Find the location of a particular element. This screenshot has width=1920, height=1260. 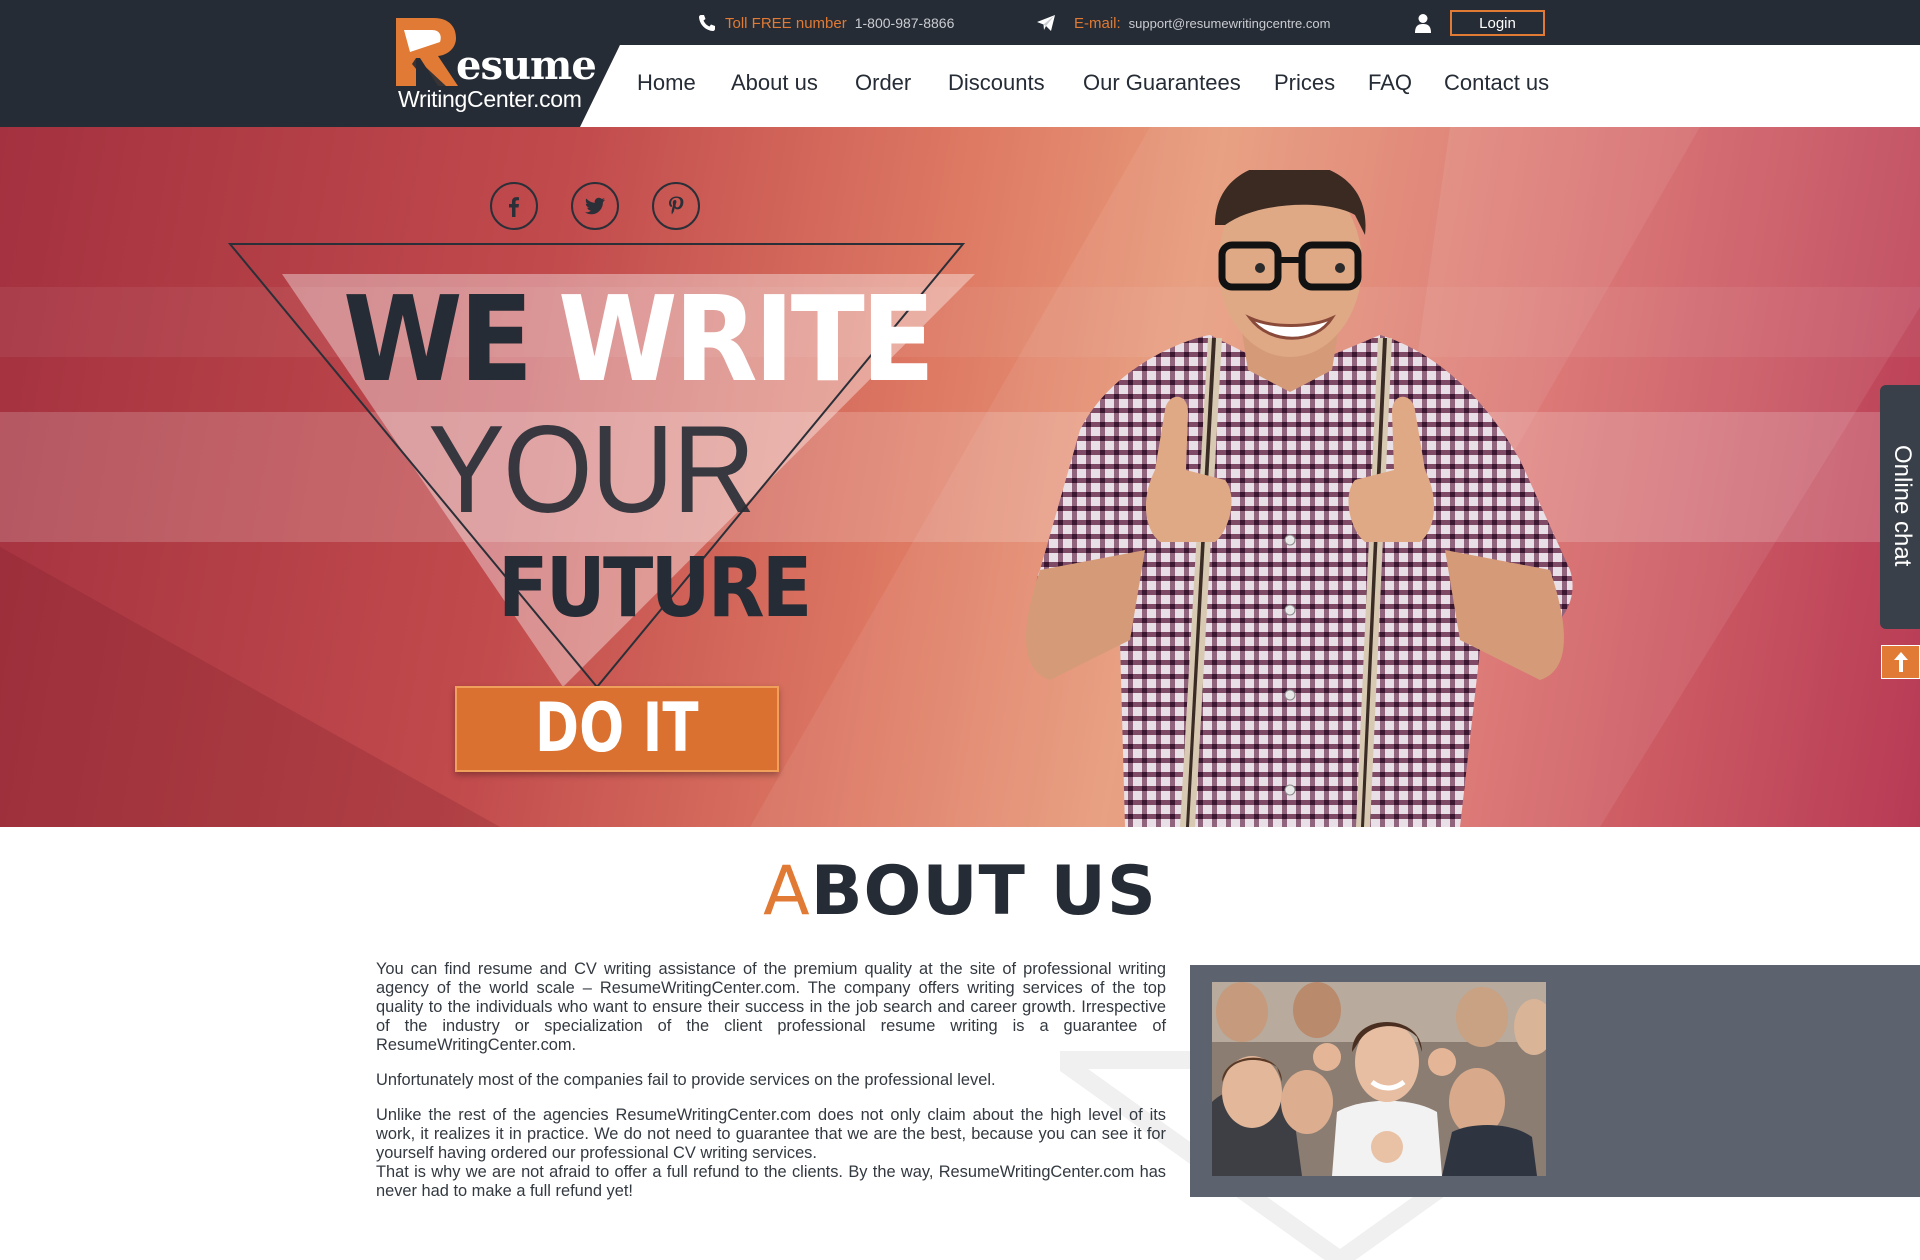

hero-headline-future: FUTURE is located at coordinates (655, 588).